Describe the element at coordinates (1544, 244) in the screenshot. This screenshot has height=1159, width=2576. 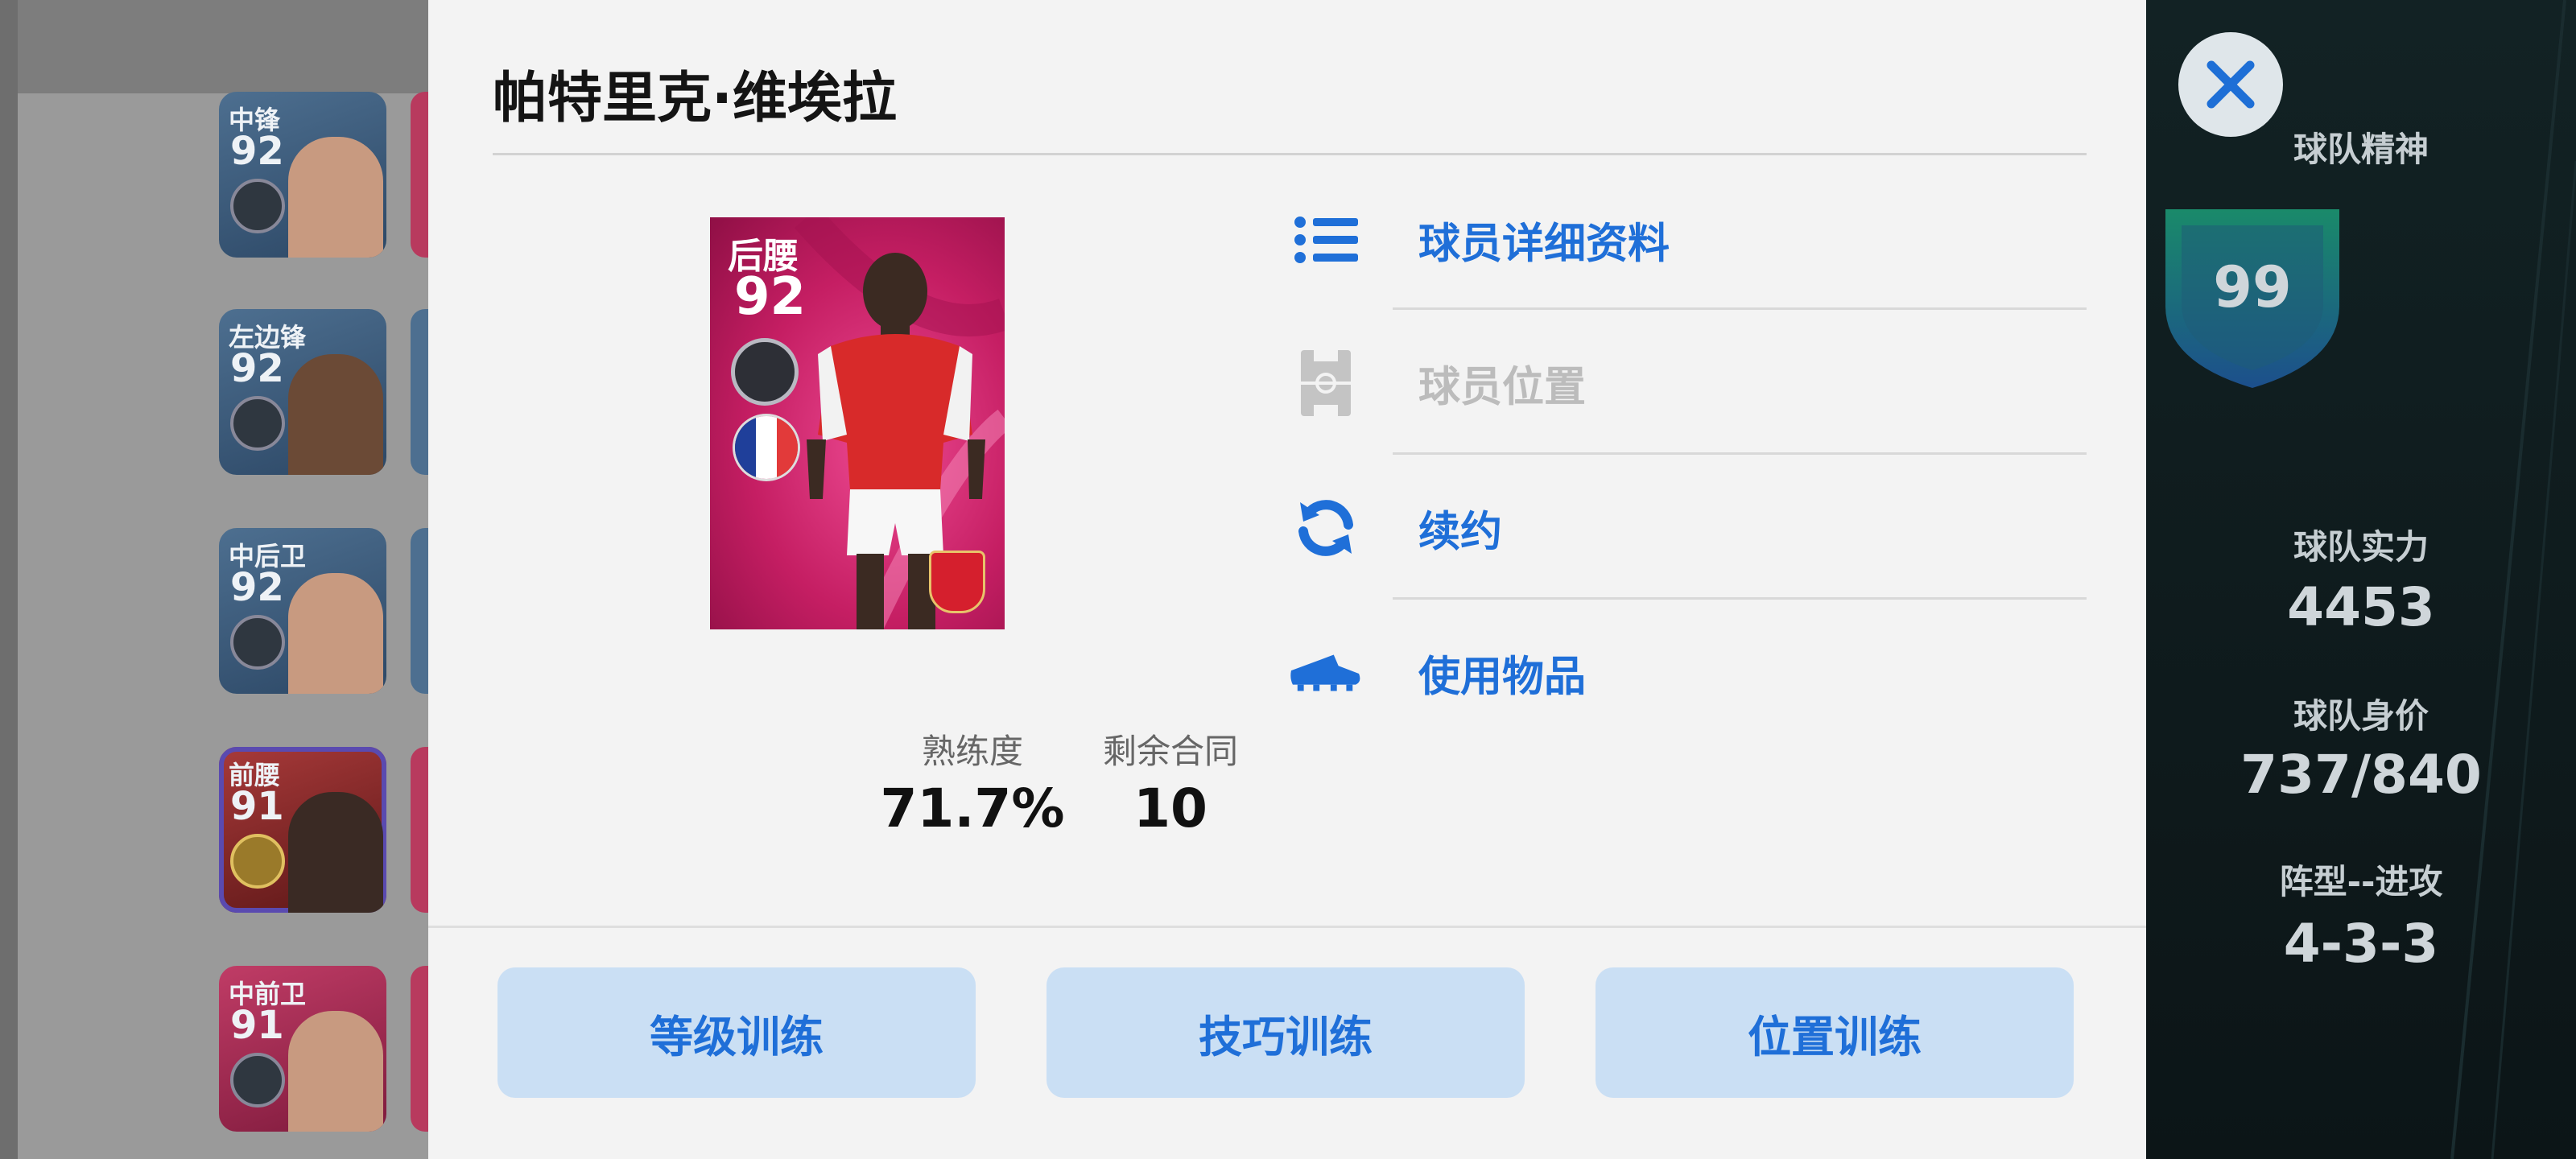
I see `menu-player-details-label: 球员详细资料` at that location.